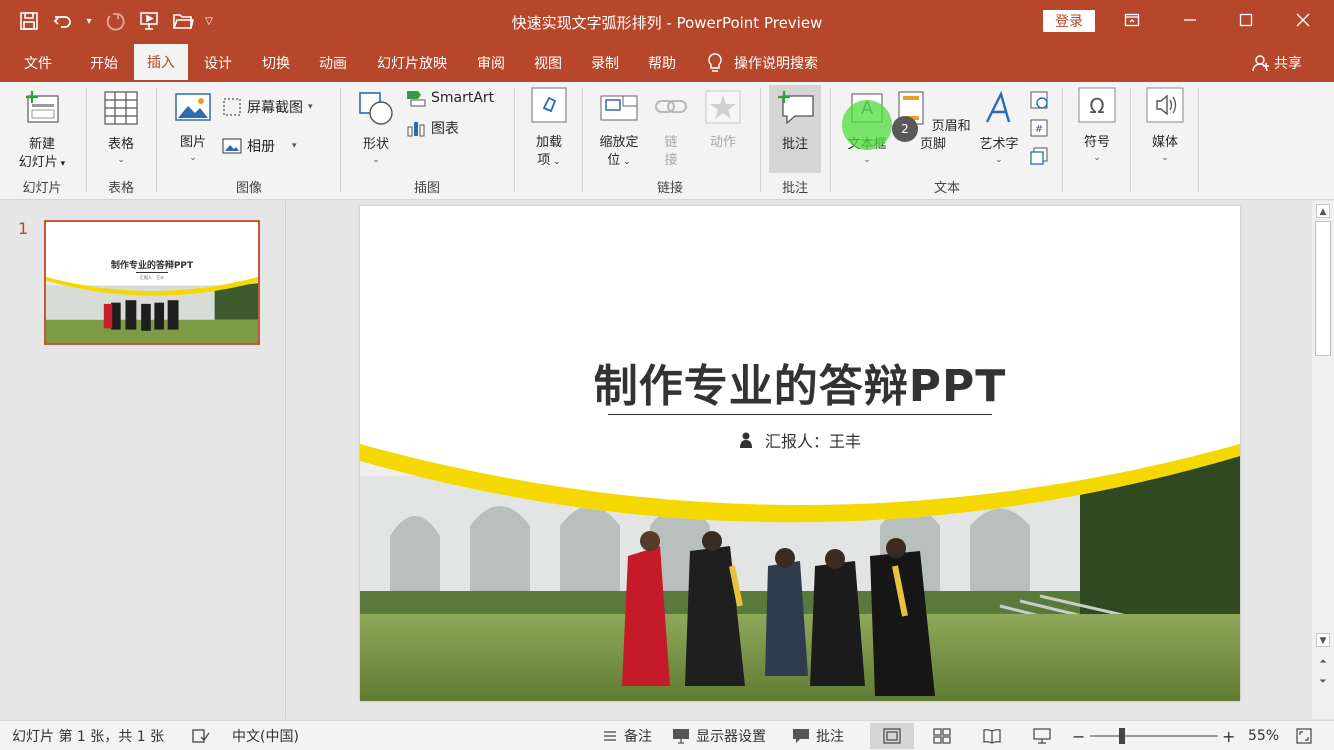 The image size is (1334, 750). Describe the element at coordinates (232, 146) in the screenshot. I see `photo-album-icon` at that location.